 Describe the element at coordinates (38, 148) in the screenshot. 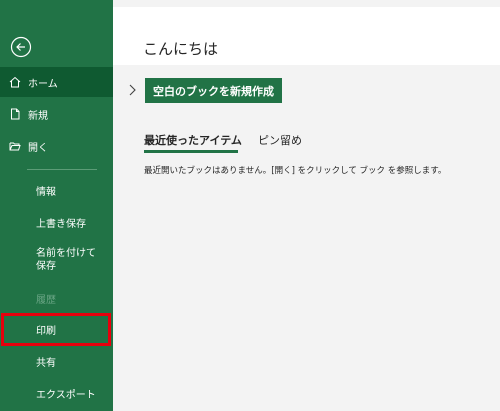

I see `sidebar-item-label: 開く` at that location.